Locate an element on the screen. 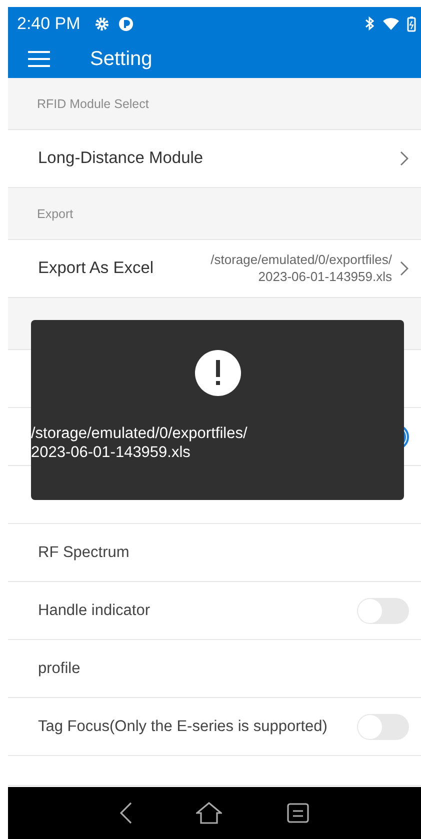 This screenshot has width=421, height=839. toast-text: /storage/emulated/0/exportfiles/ 2023-06-01-143959.xls is located at coordinates (139, 443).